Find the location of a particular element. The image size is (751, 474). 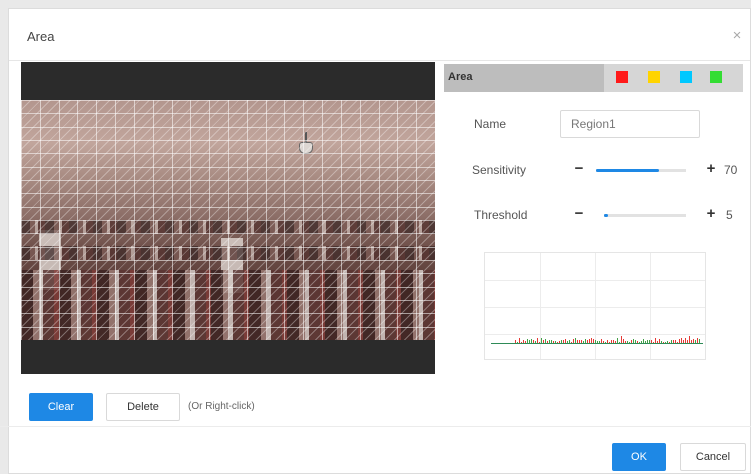

motion-graph is located at coordinates (595, 306).